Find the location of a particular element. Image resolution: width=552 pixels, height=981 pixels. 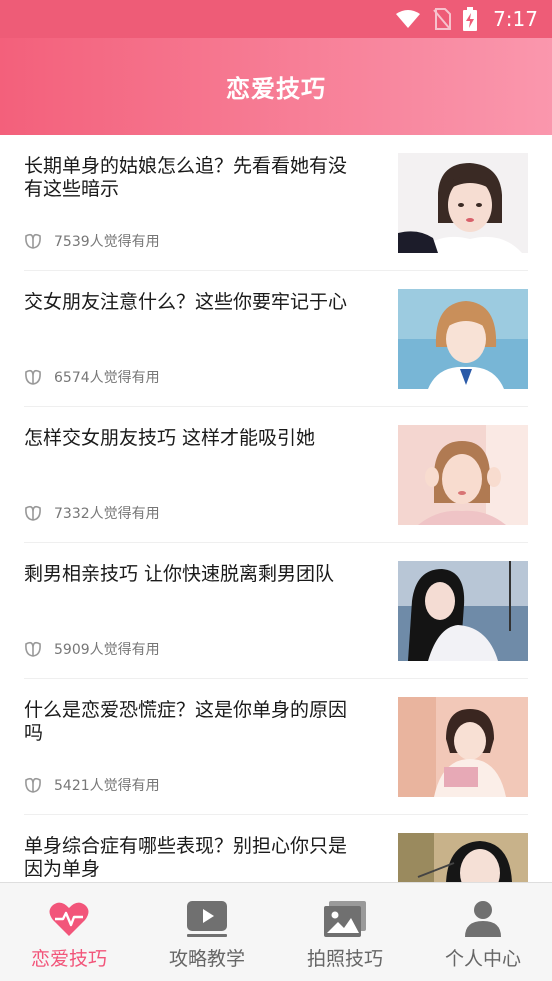

useful-count: 5909人觉得有用 is located at coordinates (107, 650).